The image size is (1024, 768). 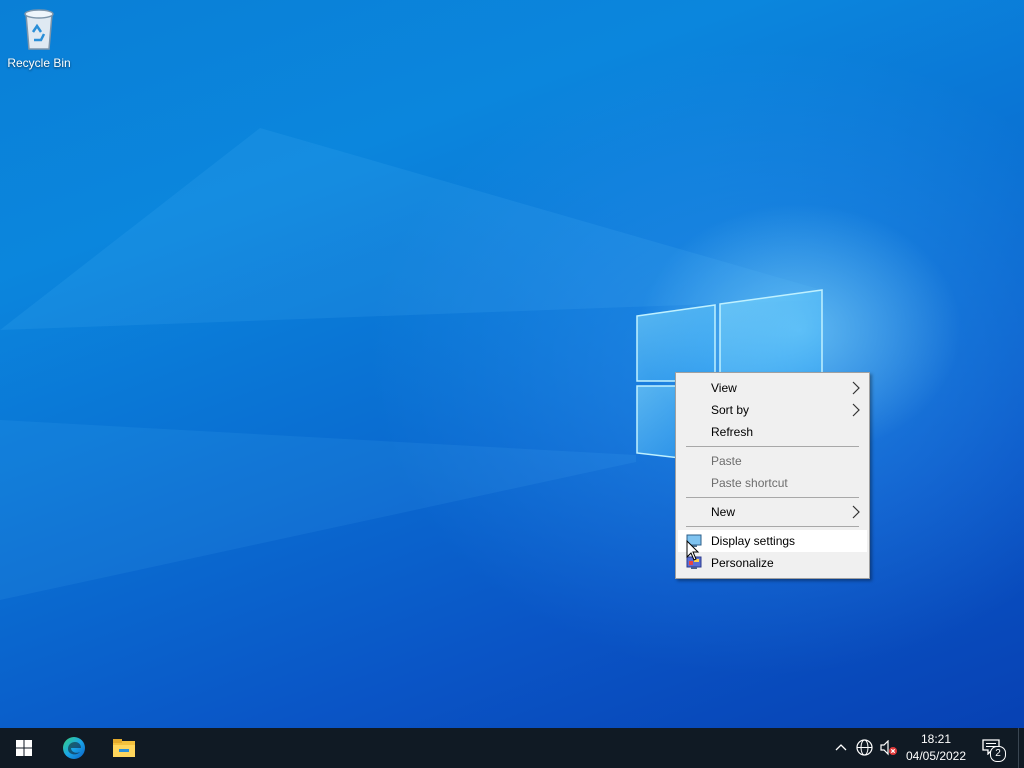 What do you see at coordinates (936, 756) in the screenshot?
I see `clock-date: 04/05/2022` at bounding box center [936, 756].